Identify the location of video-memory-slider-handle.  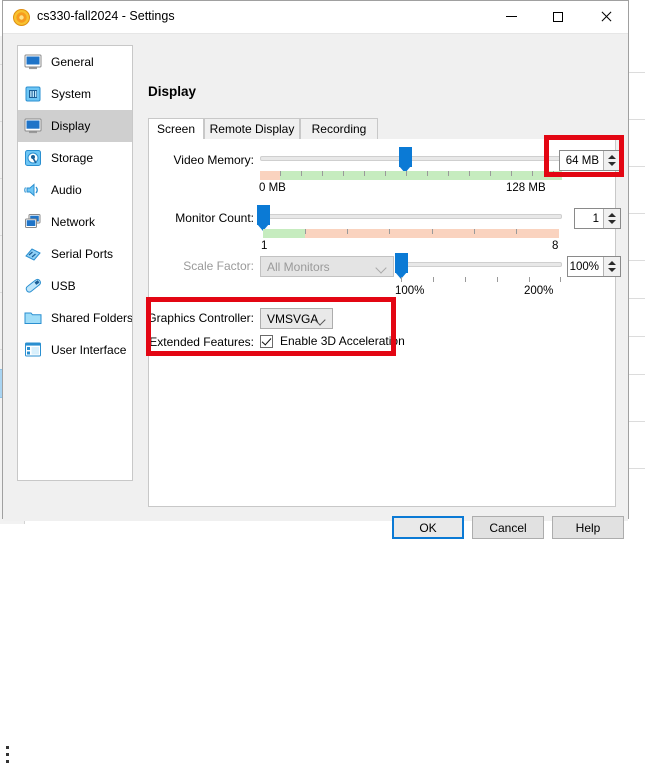
(405, 157).